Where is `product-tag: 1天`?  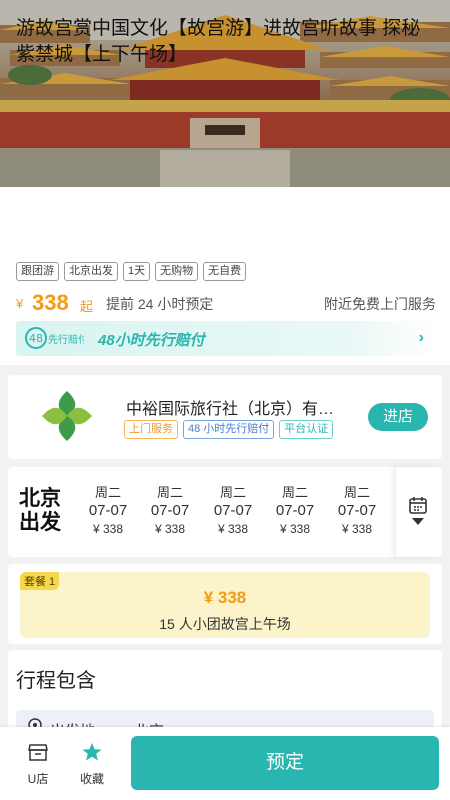
product-tag: 1天 is located at coordinates (137, 271).